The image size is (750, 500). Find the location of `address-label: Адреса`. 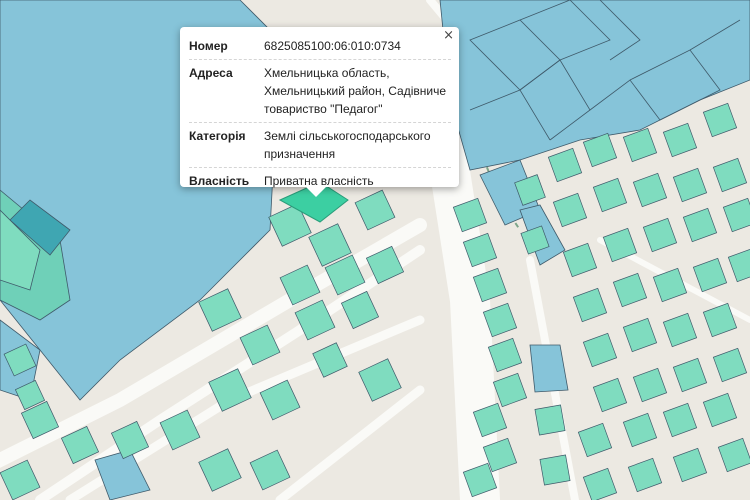

address-label: Адреса is located at coordinates (211, 73).